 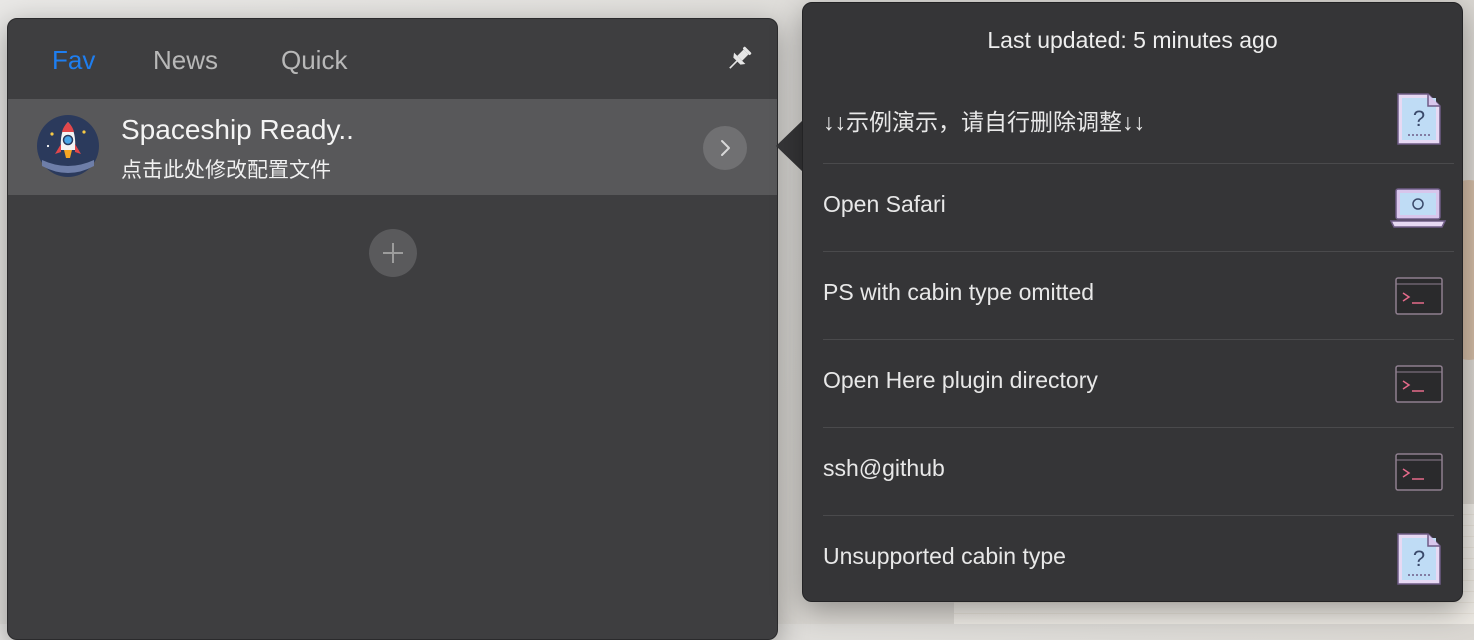 I want to click on tab-news: News, so click(x=185, y=60).